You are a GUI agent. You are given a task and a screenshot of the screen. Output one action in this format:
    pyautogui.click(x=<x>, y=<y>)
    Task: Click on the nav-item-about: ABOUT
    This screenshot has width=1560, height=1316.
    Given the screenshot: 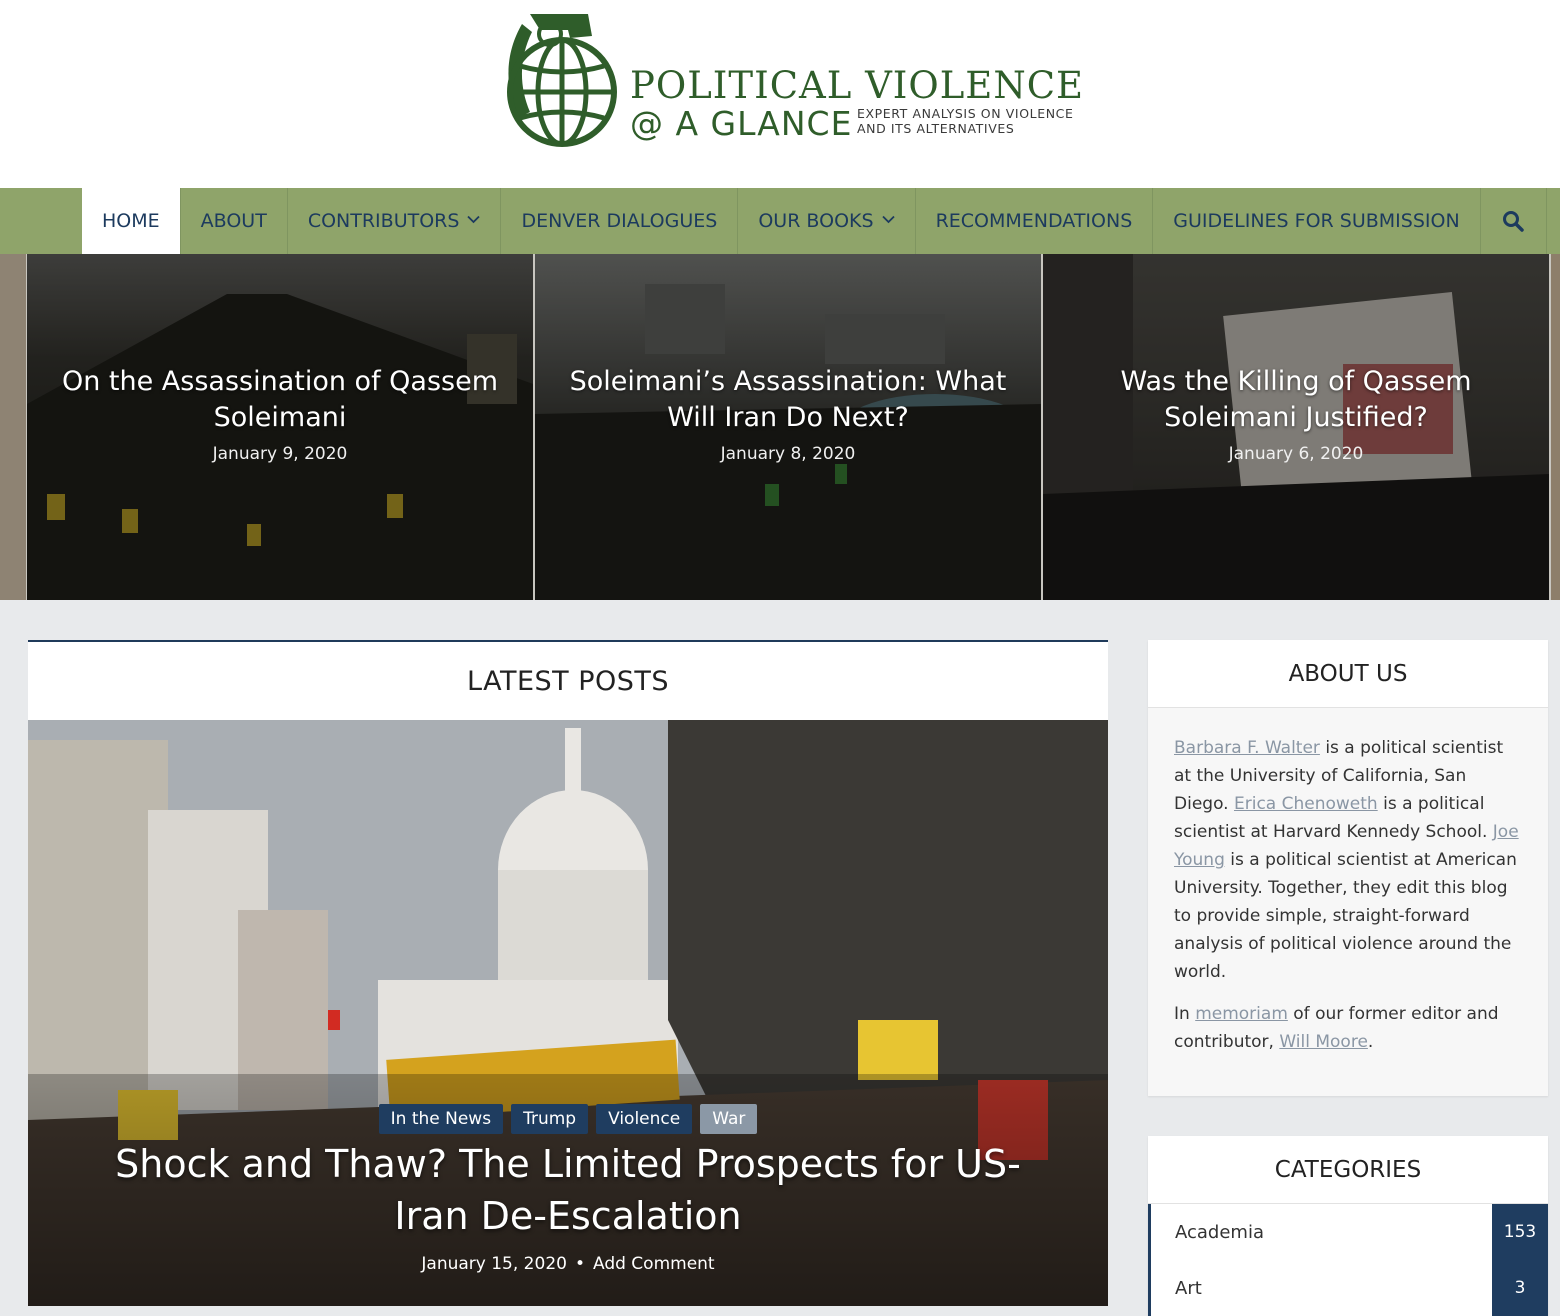 What is the action you would take?
    pyautogui.click(x=234, y=221)
    